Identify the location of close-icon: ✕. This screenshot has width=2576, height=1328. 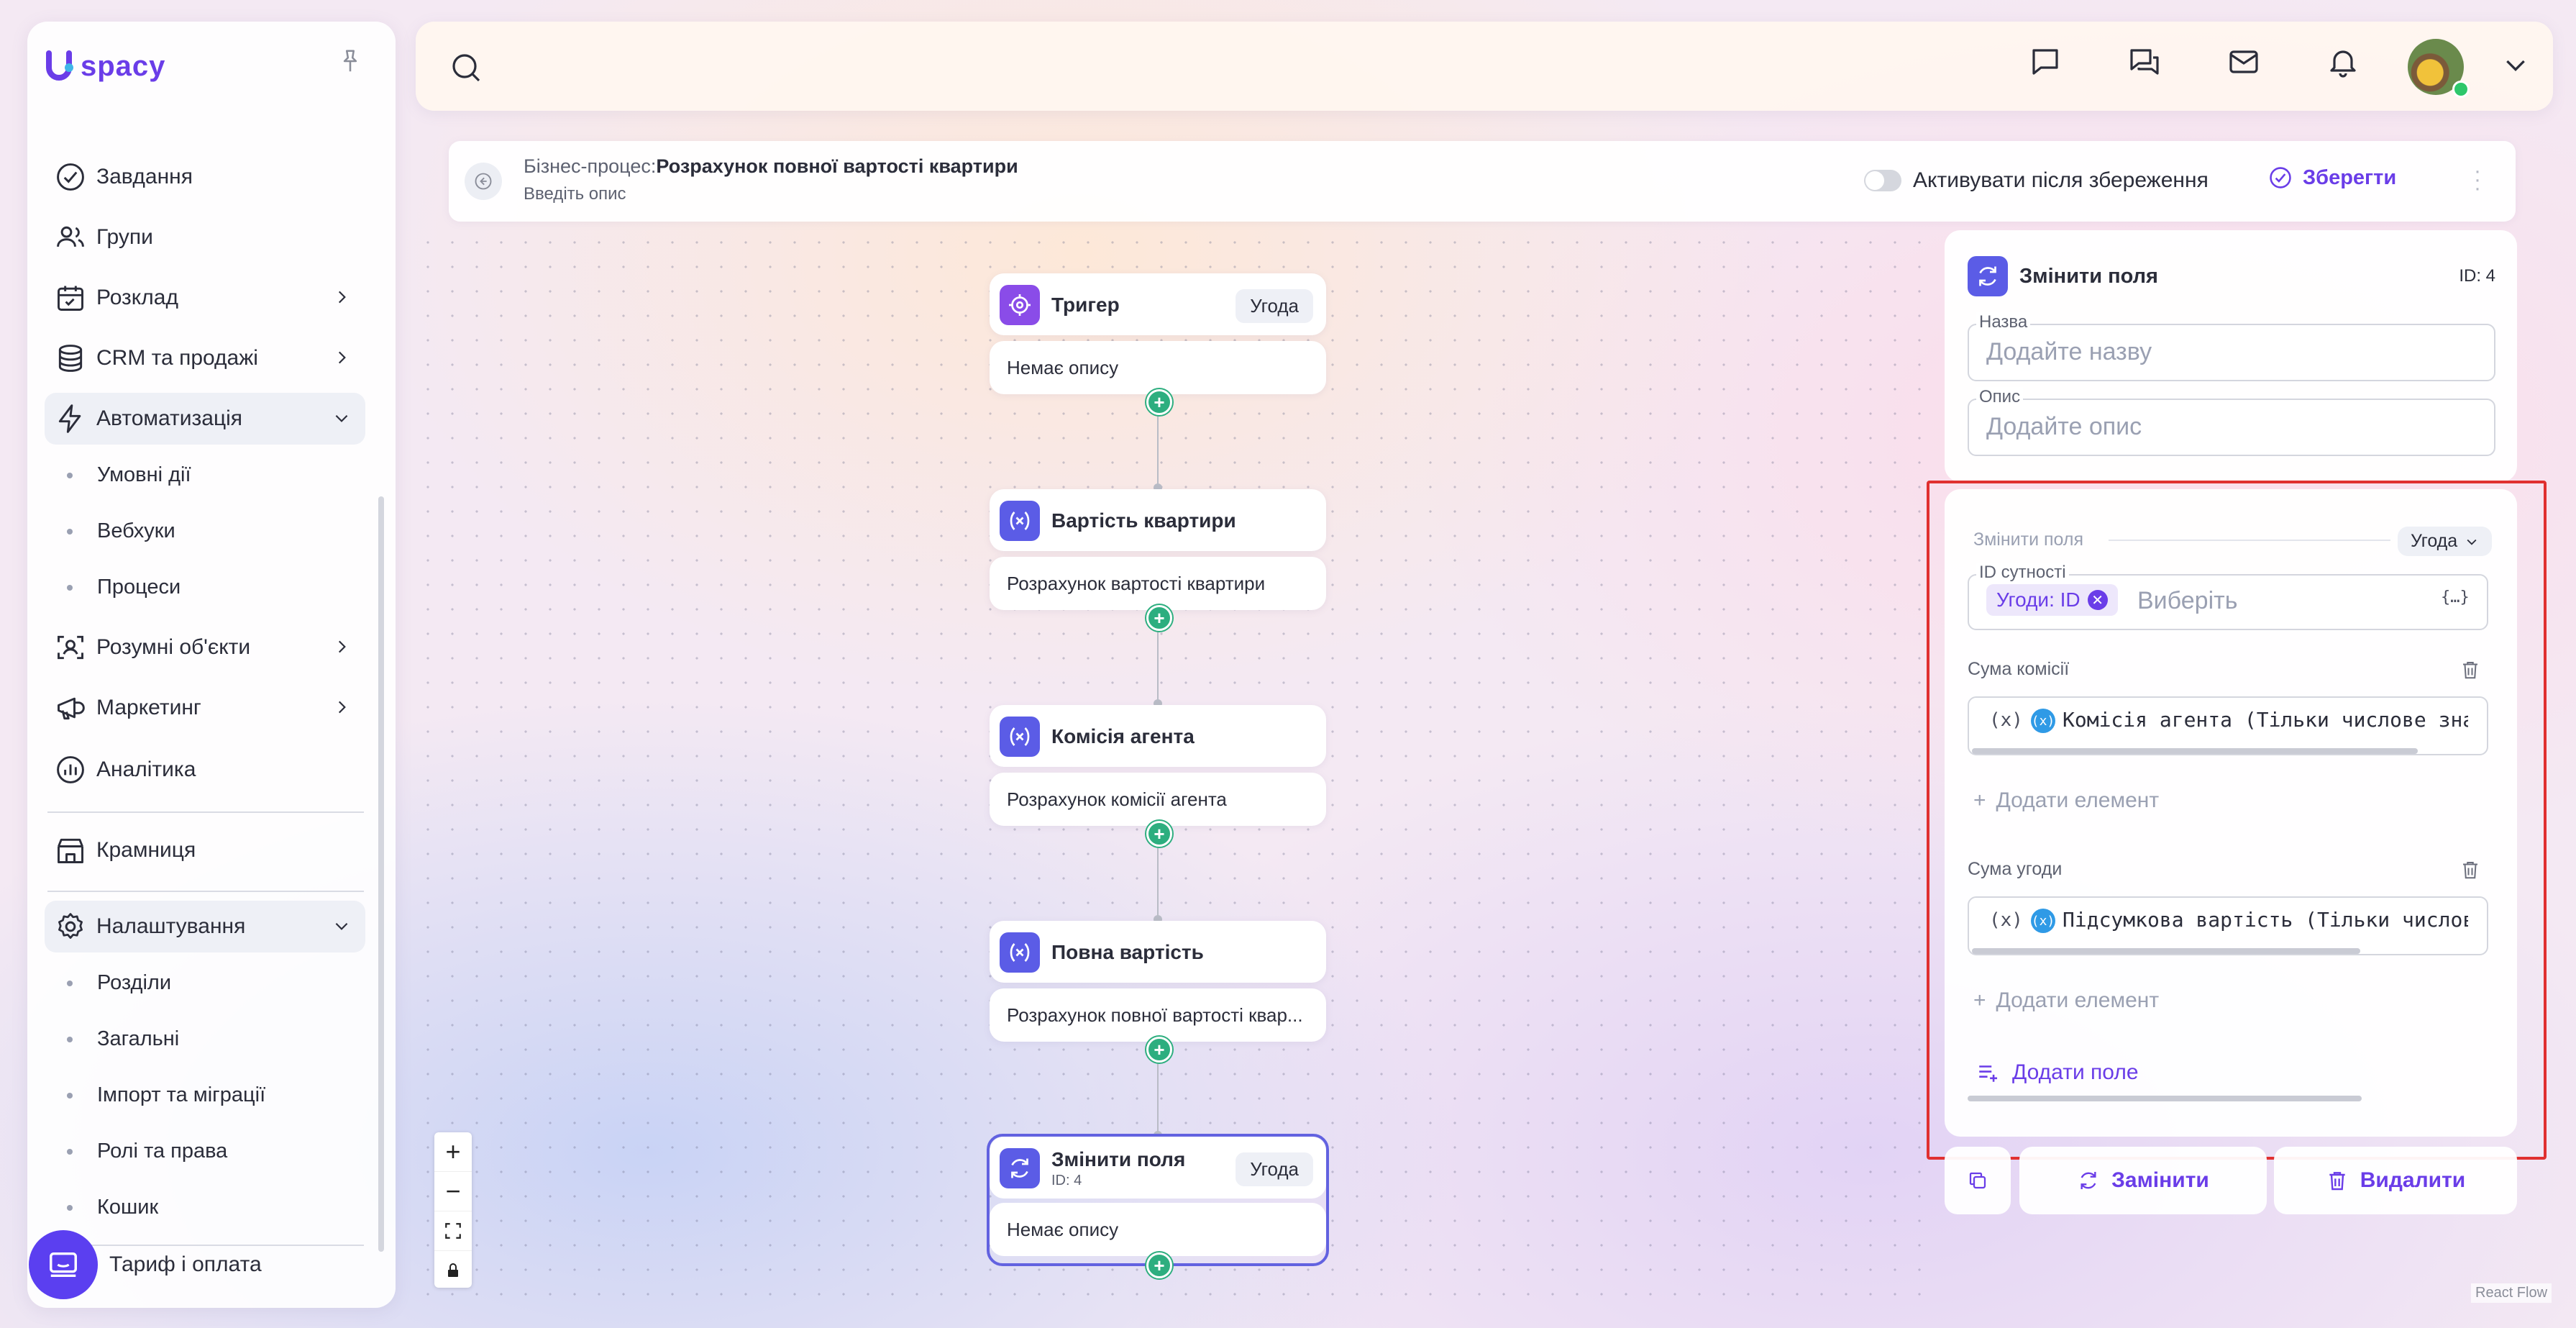
(2097, 600).